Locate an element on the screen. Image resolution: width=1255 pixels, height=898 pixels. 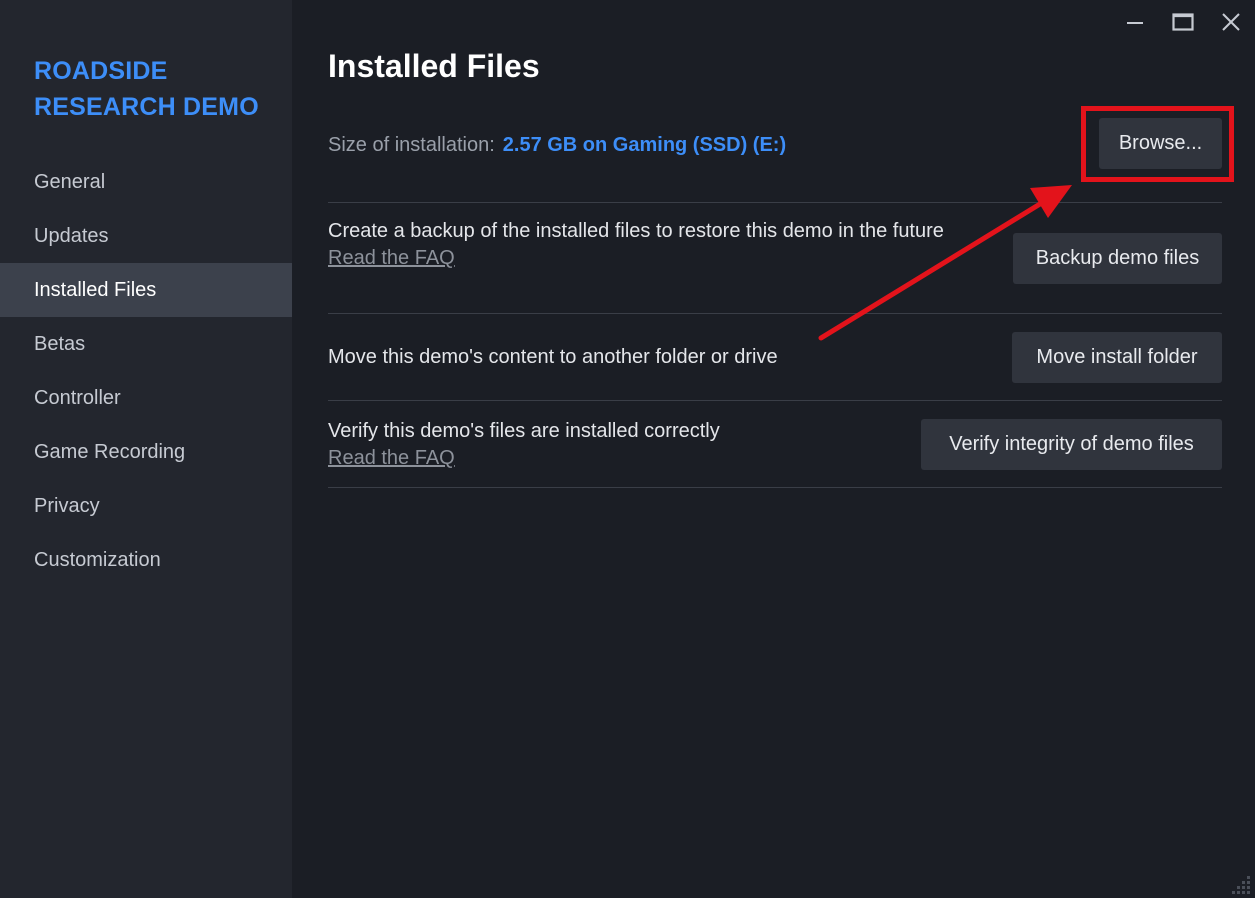
maximize-icon is located at coordinates (1183, 22).